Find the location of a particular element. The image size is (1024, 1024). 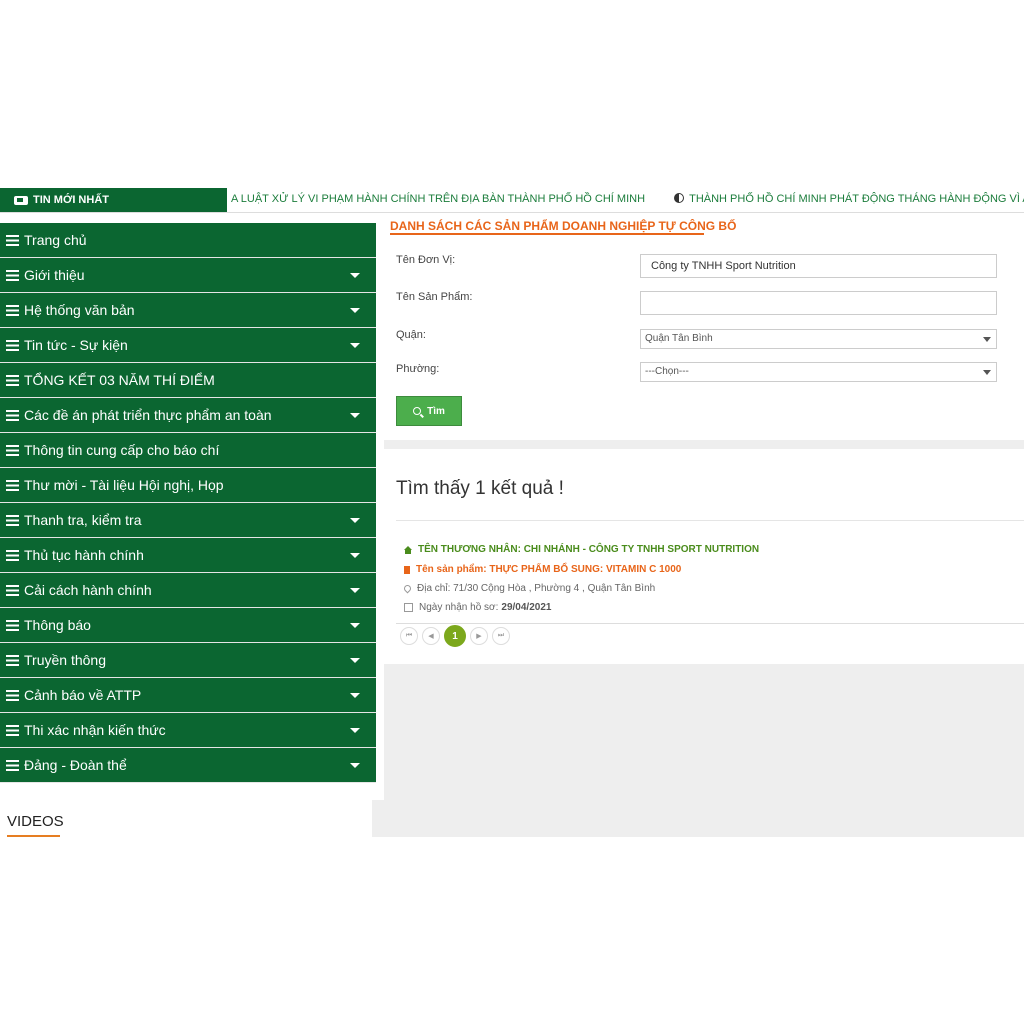

first-page-button: ⏮ is located at coordinates (409, 636).